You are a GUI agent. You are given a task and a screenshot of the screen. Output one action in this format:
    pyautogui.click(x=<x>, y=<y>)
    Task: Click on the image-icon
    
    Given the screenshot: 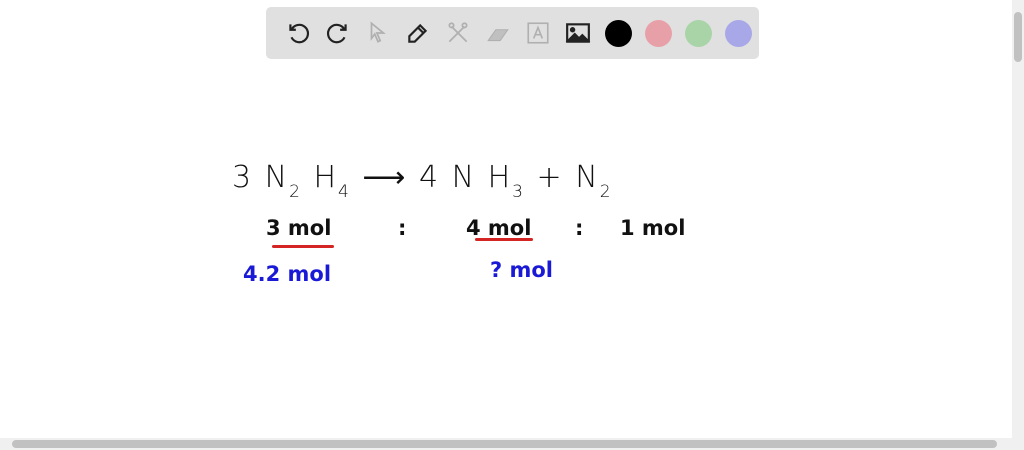 What is the action you would take?
    pyautogui.click(x=578, y=33)
    